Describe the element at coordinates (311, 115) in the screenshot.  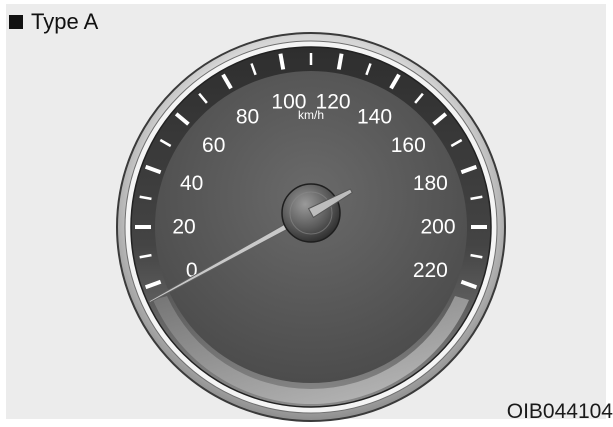
I see `gauge-unit-label: km/h` at that location.